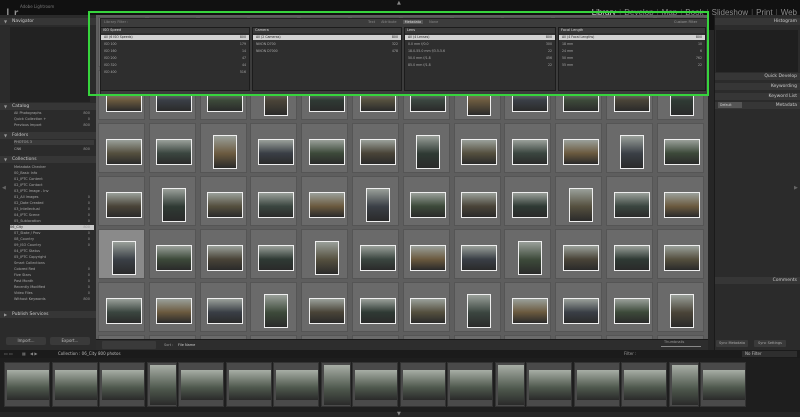 The width and height of the screenshot is (800, 417). Describe the element at coordinates (52, 227) in the screenshot. I see `collection-item: 06_City 800` at that location.